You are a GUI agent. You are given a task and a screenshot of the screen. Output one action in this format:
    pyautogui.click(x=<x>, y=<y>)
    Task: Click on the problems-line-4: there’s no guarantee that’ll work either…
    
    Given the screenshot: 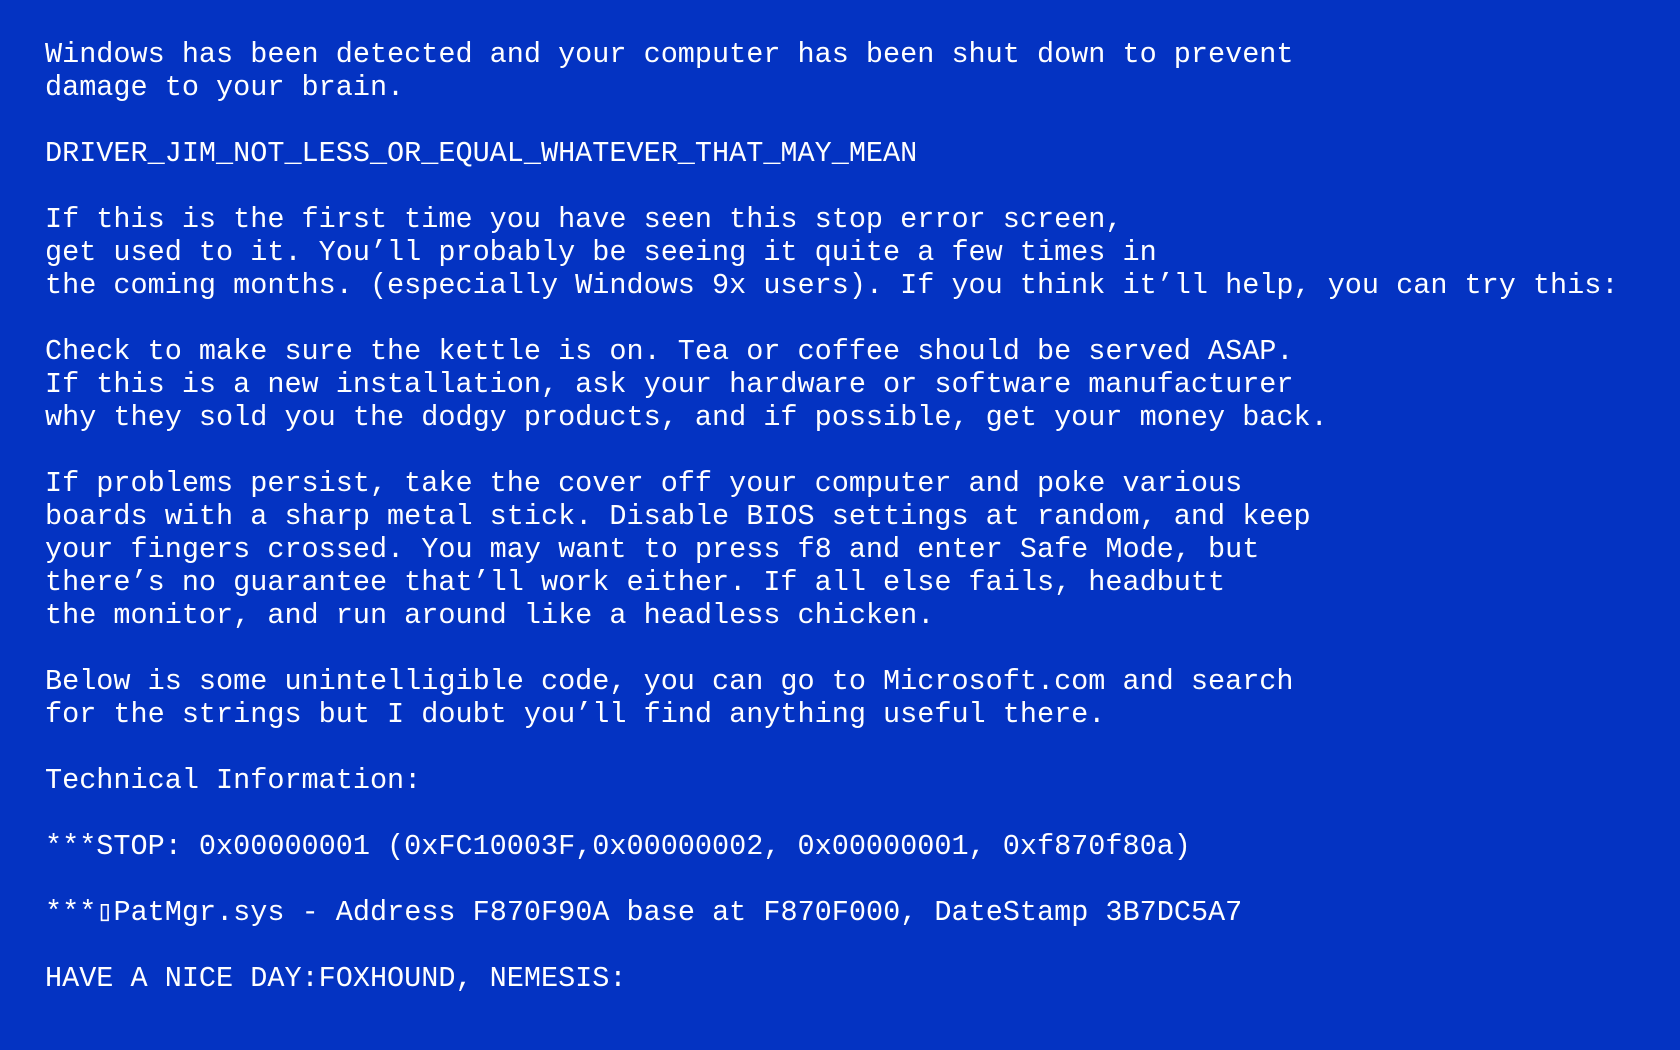 What is the action you would take?
    pyautogui.click(x=635, y=582)
    